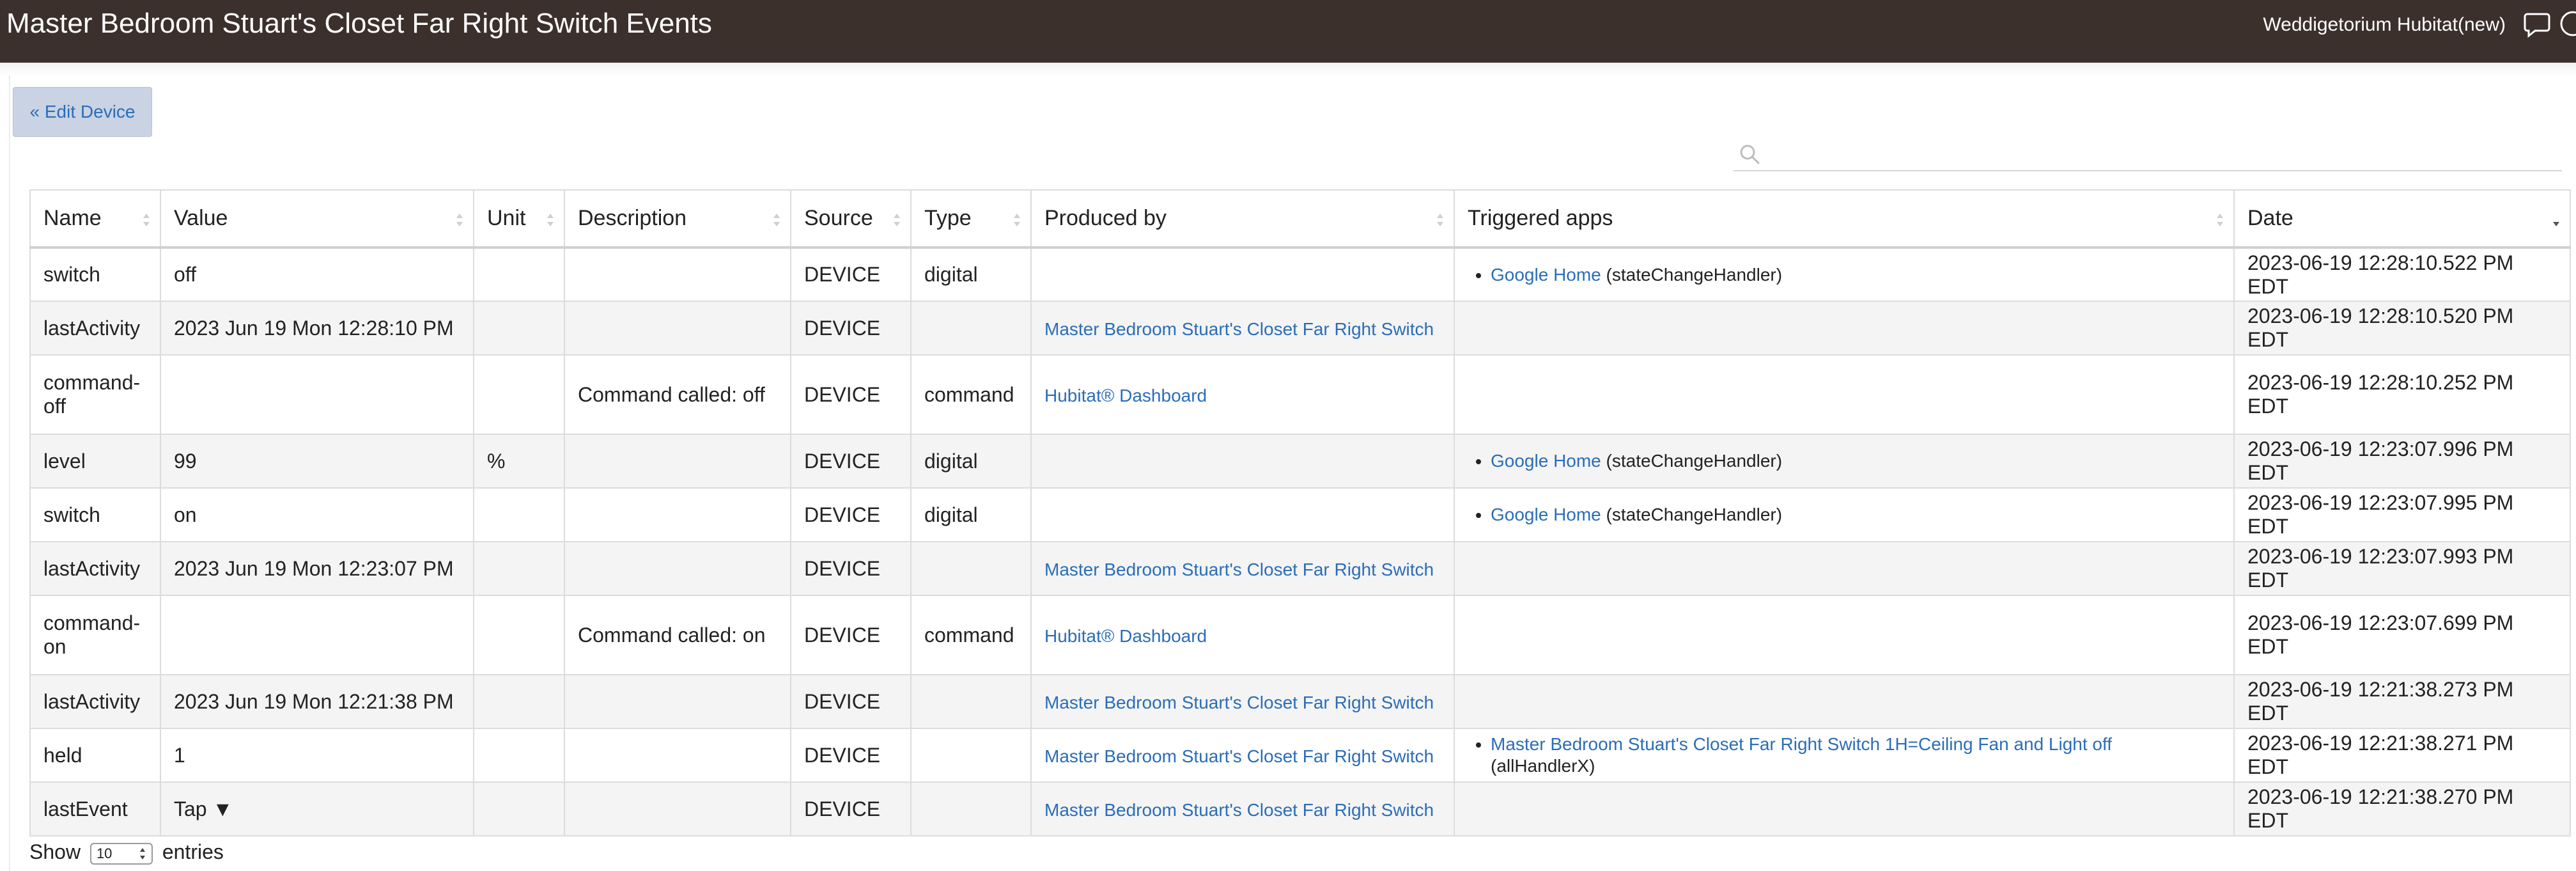 Image resolution: width=2576 pixels, height=871 pixels. What do you see at coordinates (2384, 25) in the screenshot?
I see `hub-name: Weddigetorium Hubitat(new)` at bounding box center [2384, 25].